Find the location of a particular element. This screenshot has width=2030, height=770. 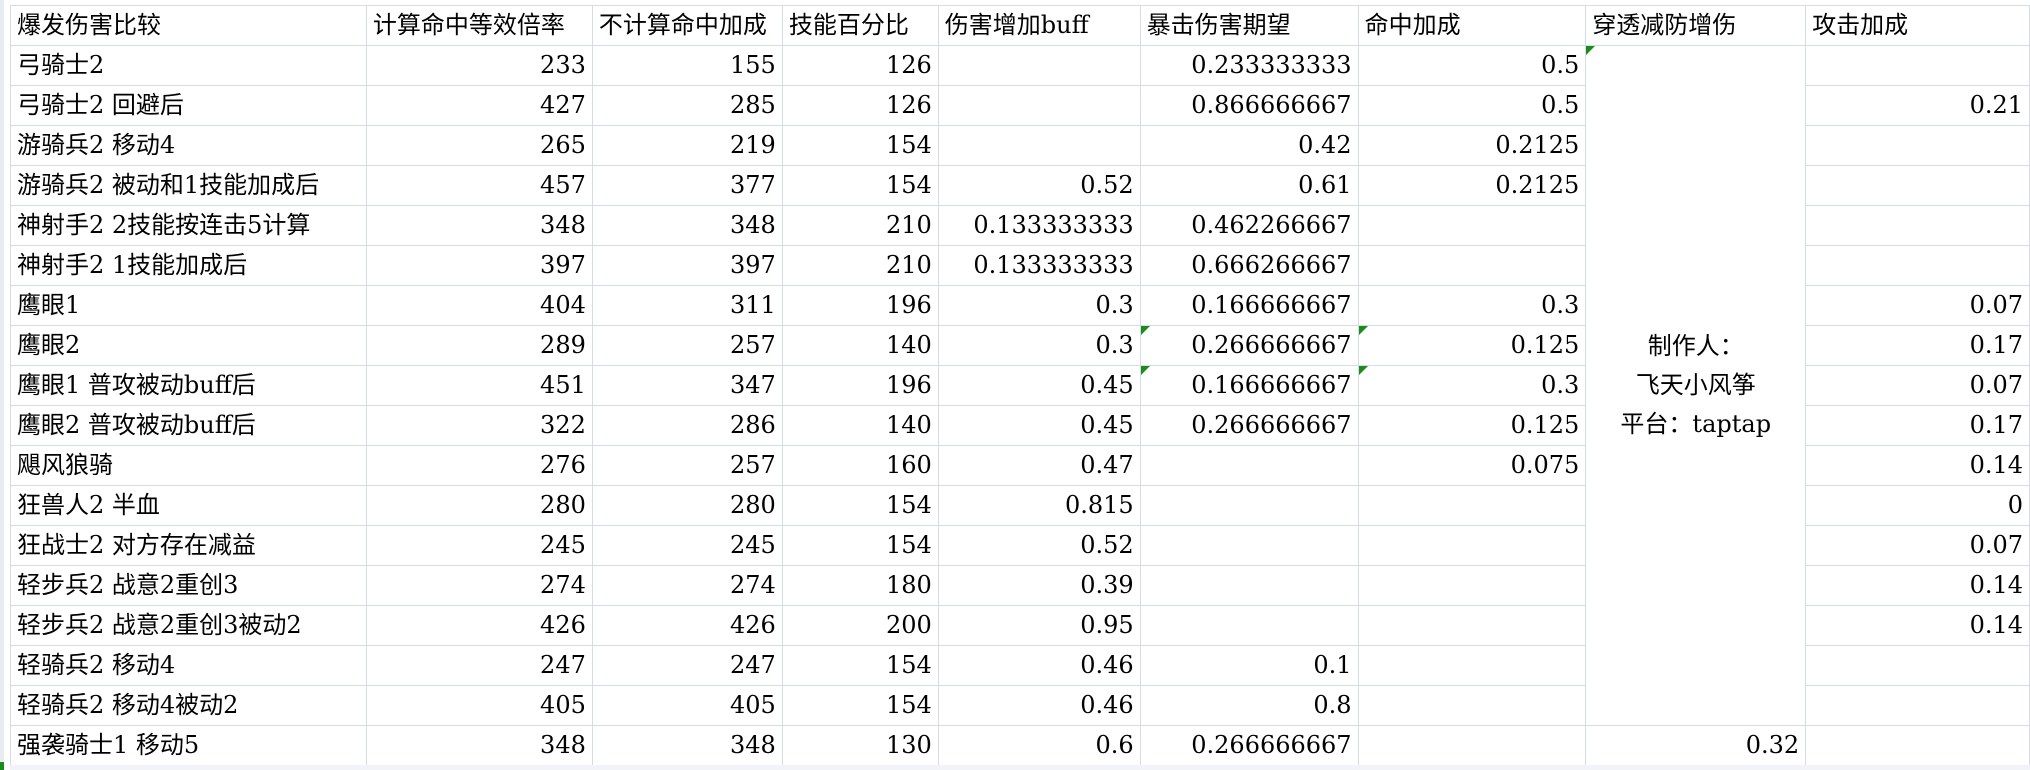

column-header-name: 爆发伤害比较 is located at coordinates (188, 25).